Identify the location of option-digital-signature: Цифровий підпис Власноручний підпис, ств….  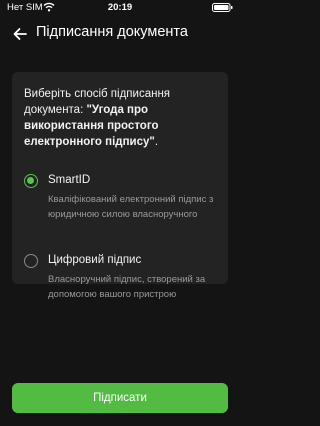
(120, 288).